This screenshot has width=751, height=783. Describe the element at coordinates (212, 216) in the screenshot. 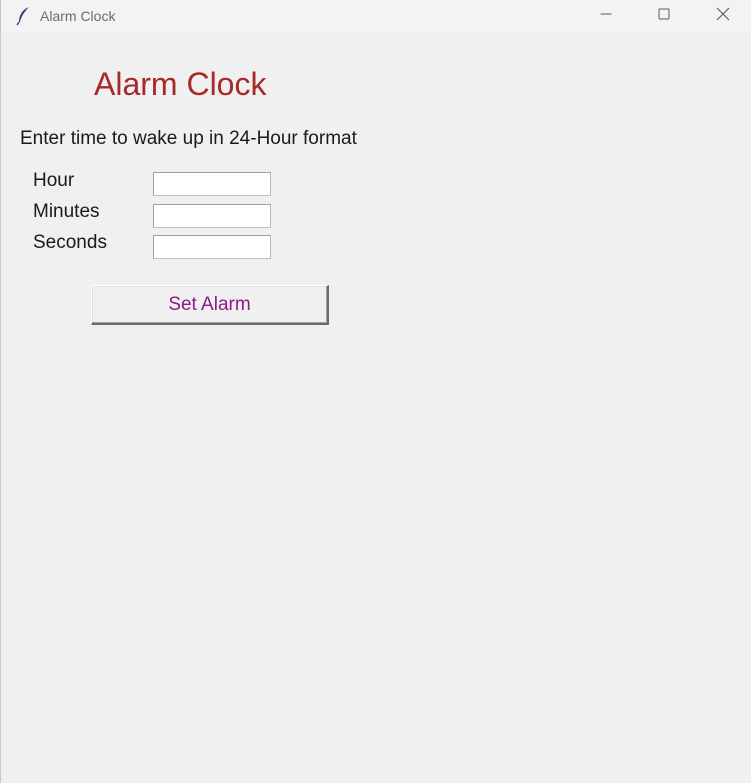

I see `minutes-input` at that location.